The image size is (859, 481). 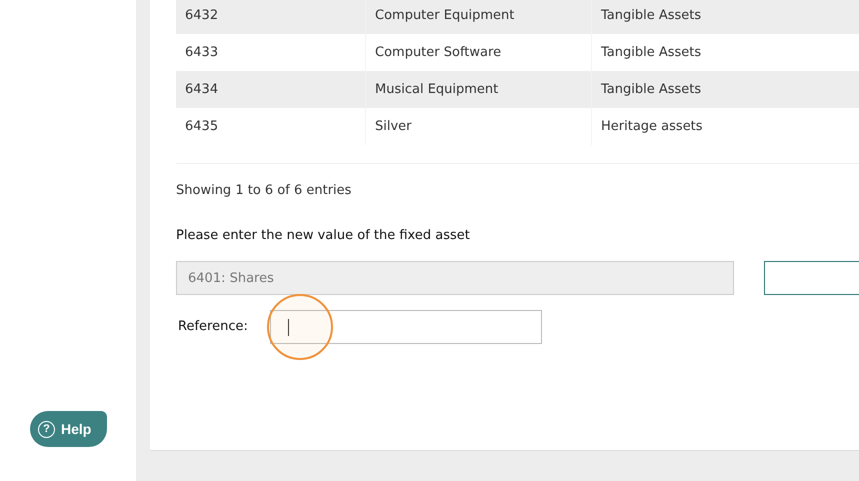 I want to click on table-cell: Computer Equipment, so click(x=479, y=17).